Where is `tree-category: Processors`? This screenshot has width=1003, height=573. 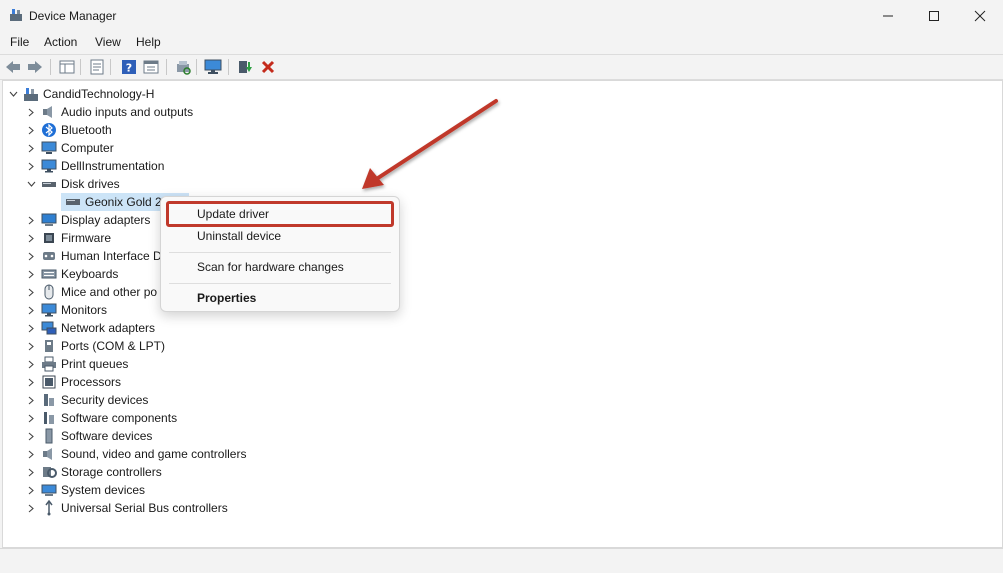
tree-category: Processors is located at coordinates (73, 382).